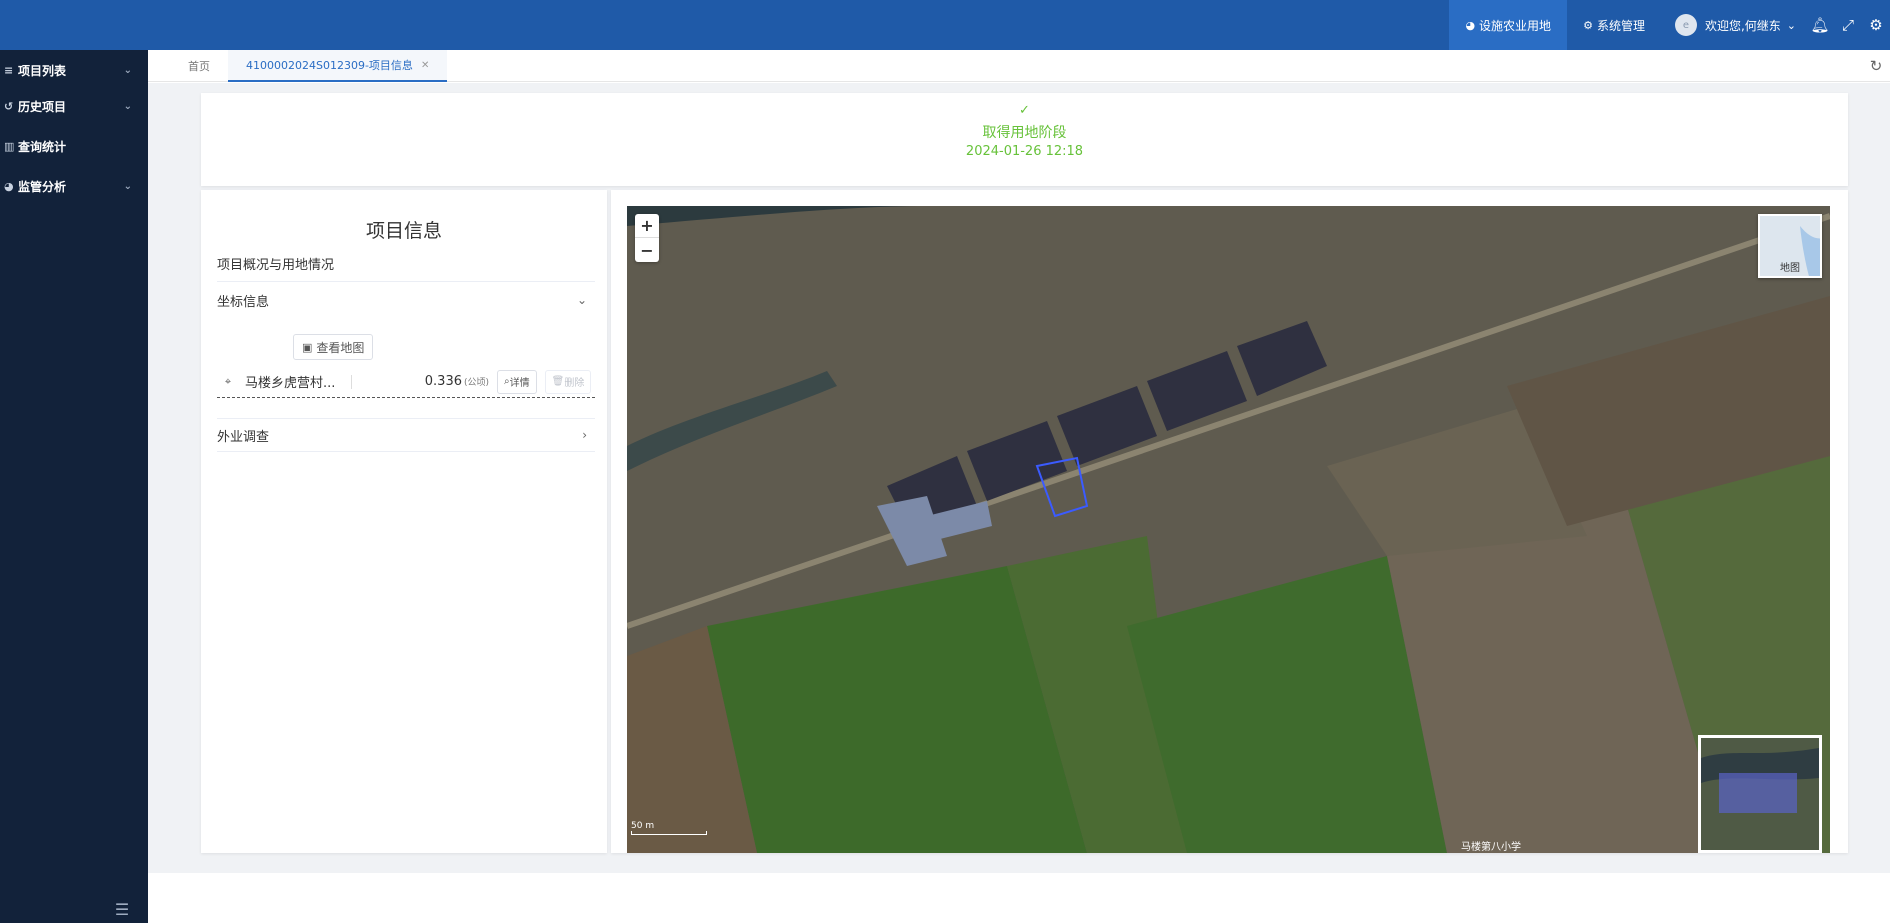 This screenshot has width=1890, height=923. Describe the element at coordinates (425, 65) in the screenshot. I see `close-icon: ✕` at that location.